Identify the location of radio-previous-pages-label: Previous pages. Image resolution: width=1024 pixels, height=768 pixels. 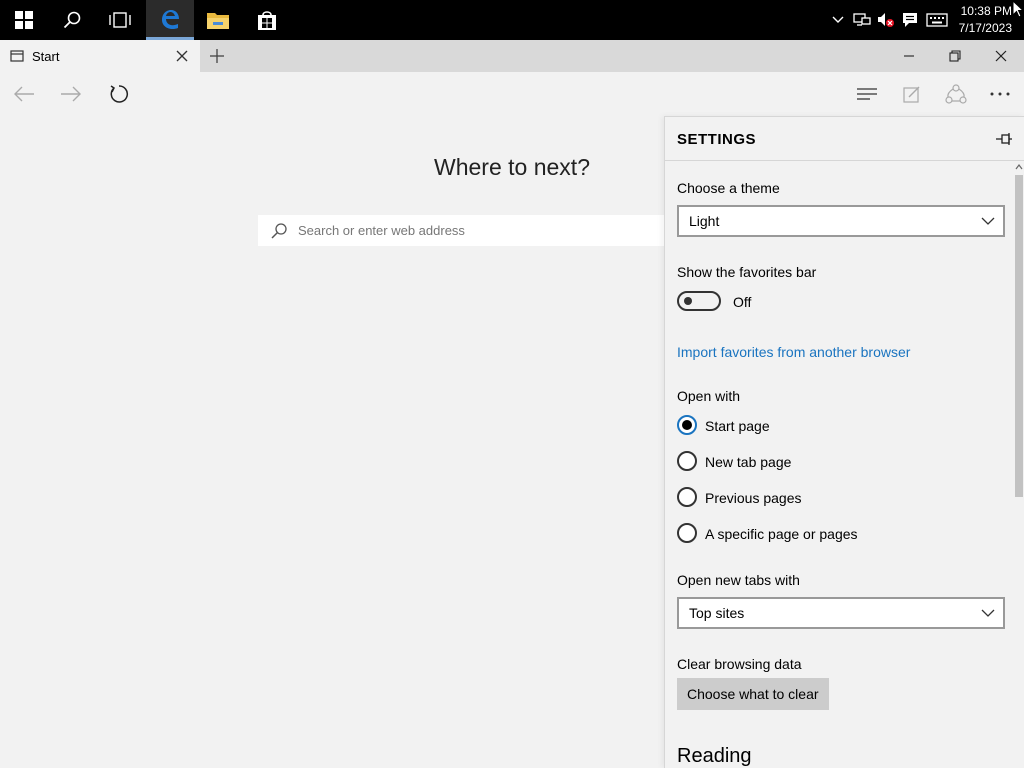
(753, 498).